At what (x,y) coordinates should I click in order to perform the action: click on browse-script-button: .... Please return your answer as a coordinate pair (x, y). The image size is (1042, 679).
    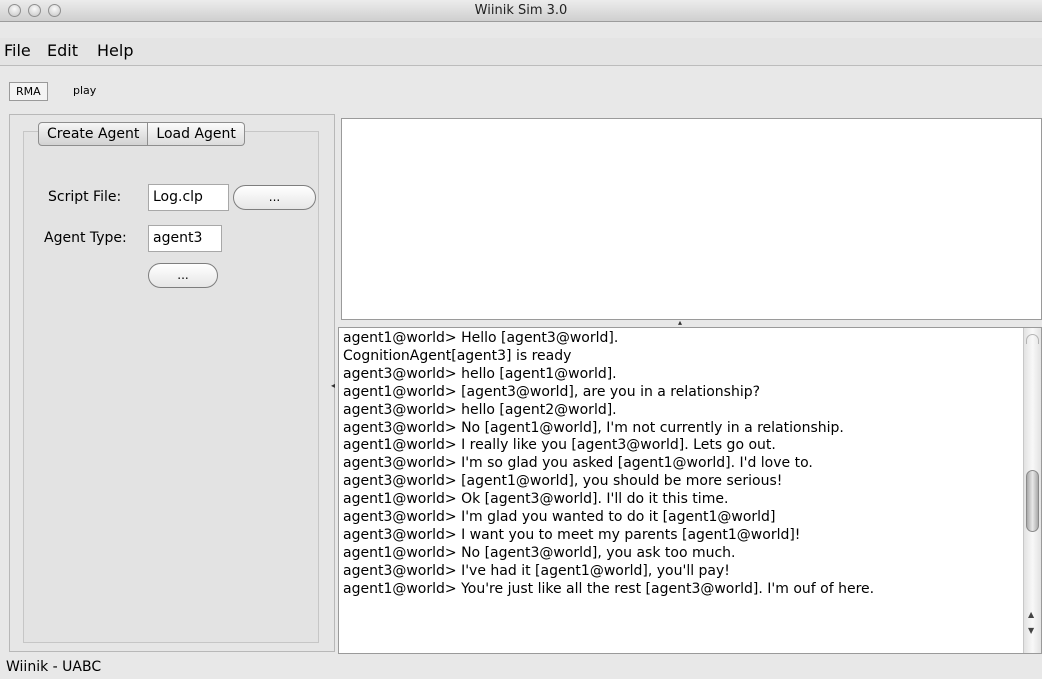
    Looking at the image, I should click on (274, 197).